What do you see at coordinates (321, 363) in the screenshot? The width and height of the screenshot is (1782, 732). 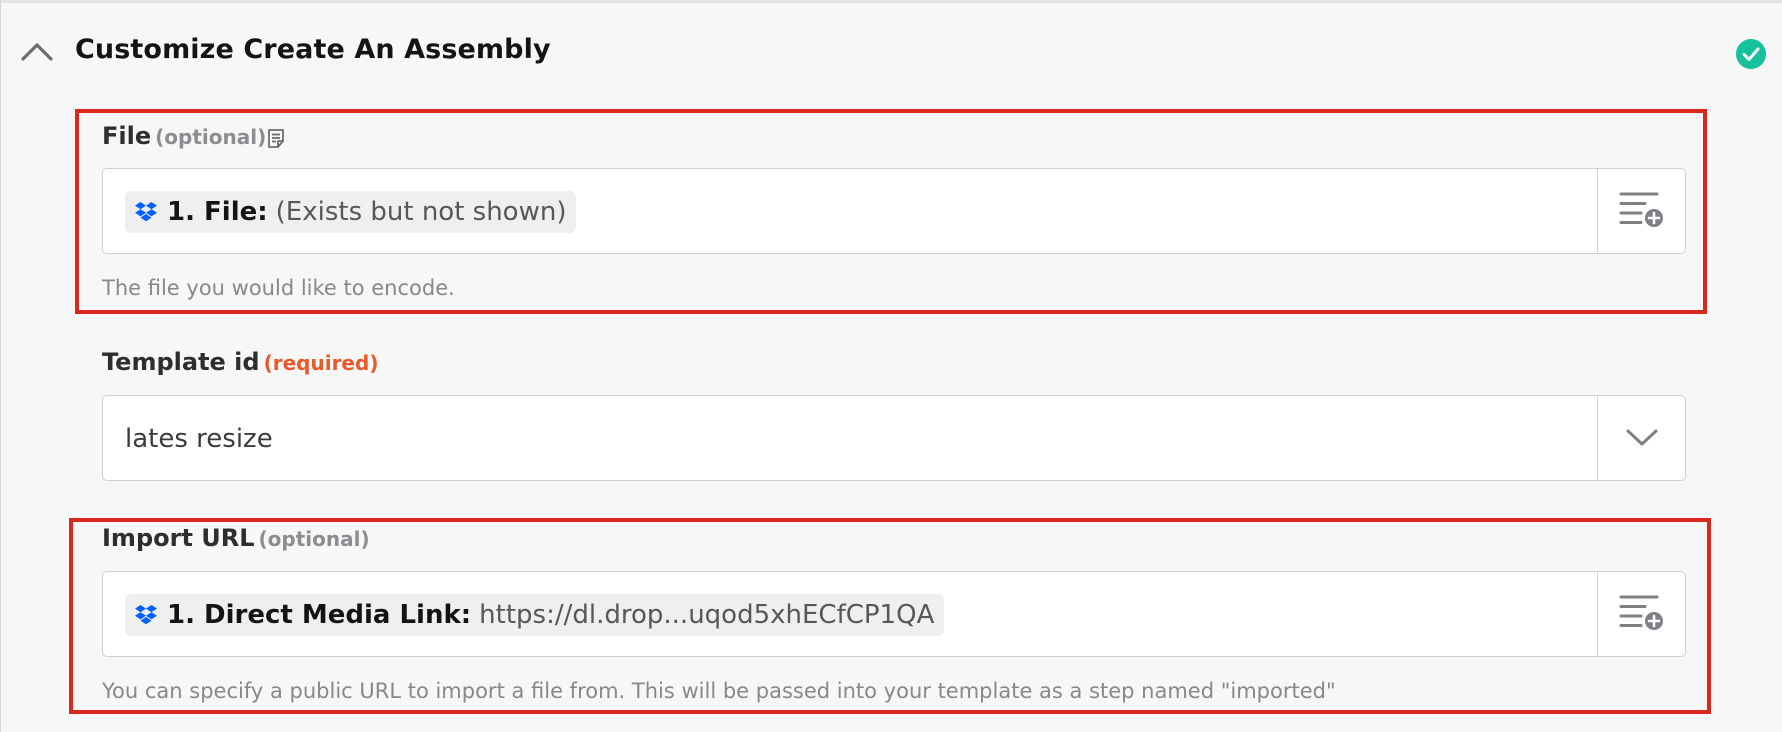 I see `template-id-required-tag: (required)` at bounding box center [321, 363].